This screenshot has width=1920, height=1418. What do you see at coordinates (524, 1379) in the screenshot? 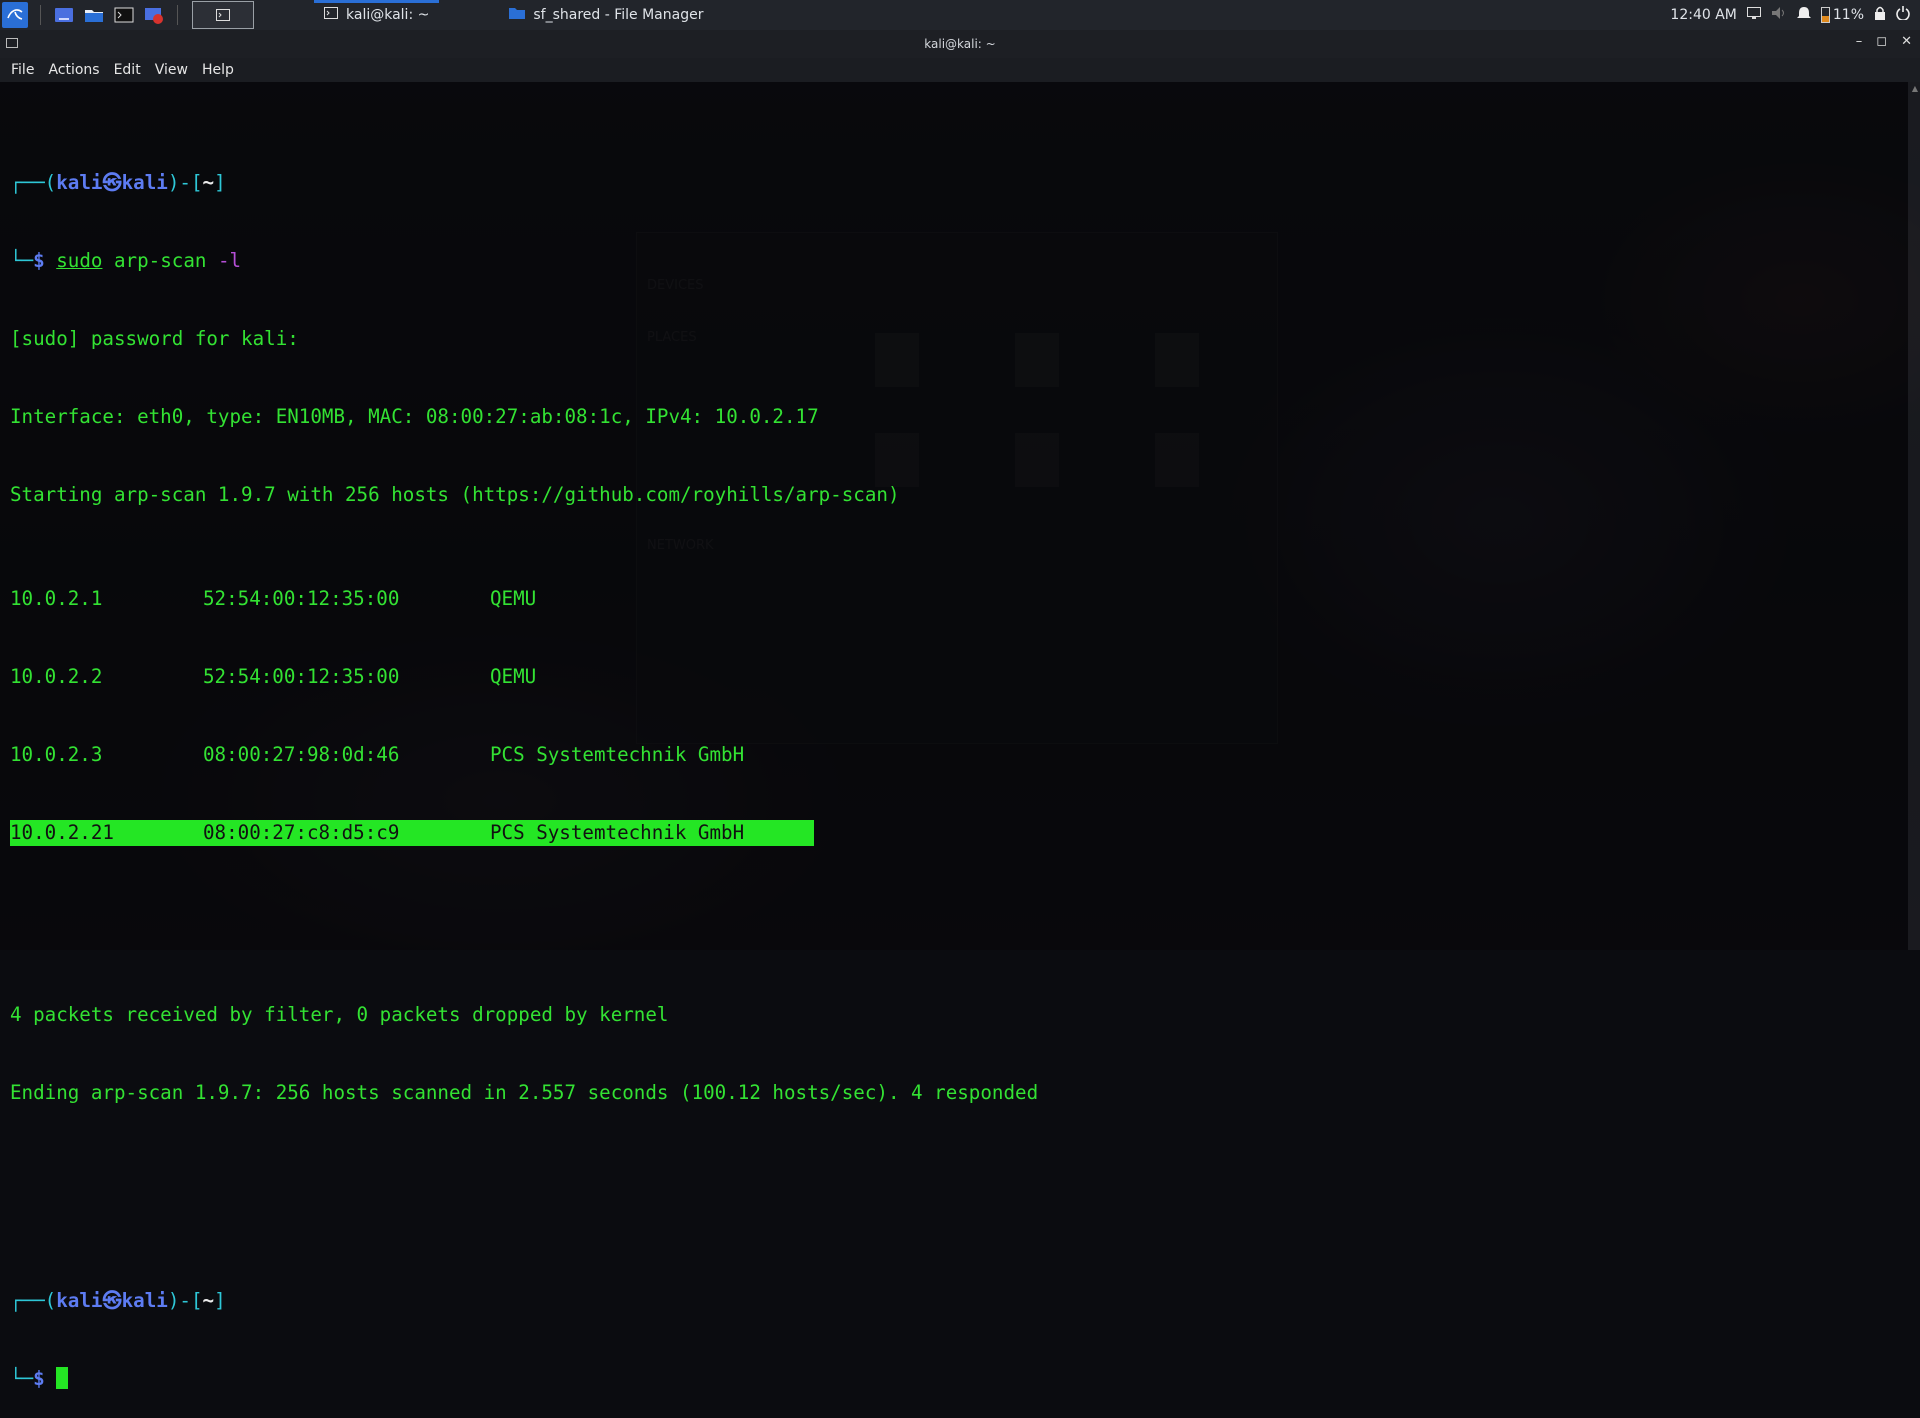
I see `input-line: └─$` at bounding box center [524, 1379].